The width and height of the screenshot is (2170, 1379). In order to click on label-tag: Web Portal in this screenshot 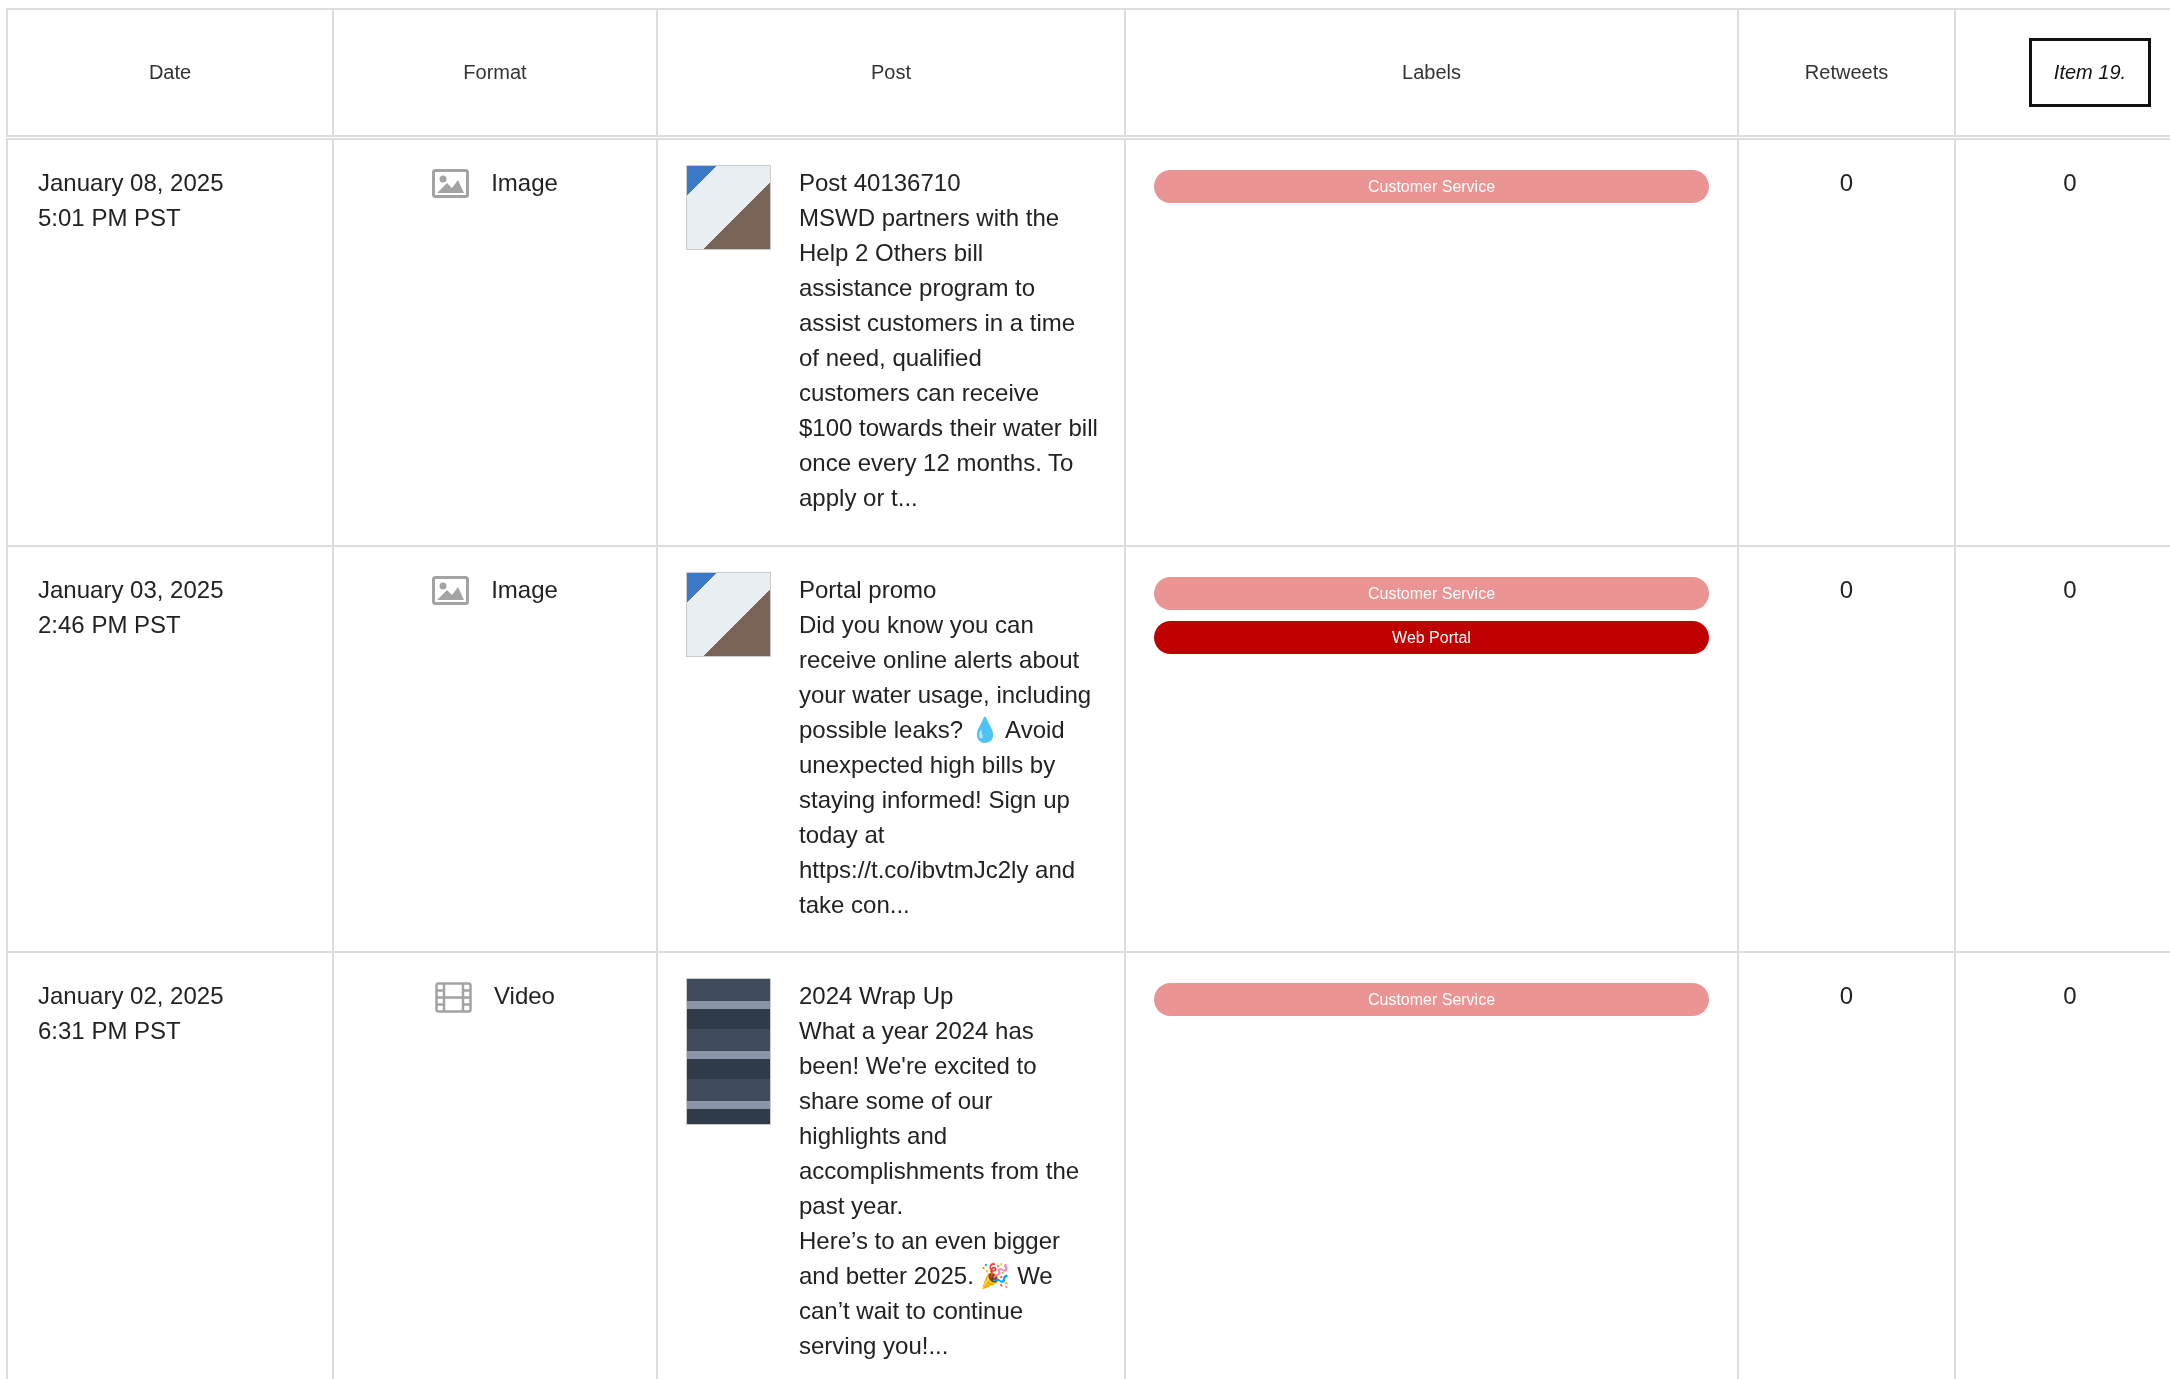, I will do `click(1431, 637)`.